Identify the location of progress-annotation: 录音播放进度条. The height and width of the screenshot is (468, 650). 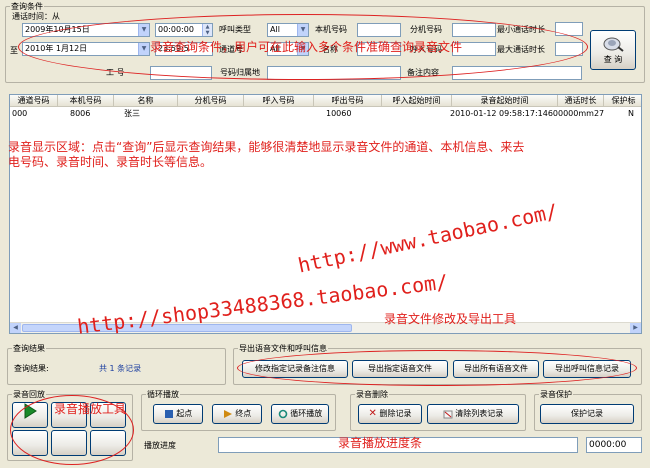
(380, 443).